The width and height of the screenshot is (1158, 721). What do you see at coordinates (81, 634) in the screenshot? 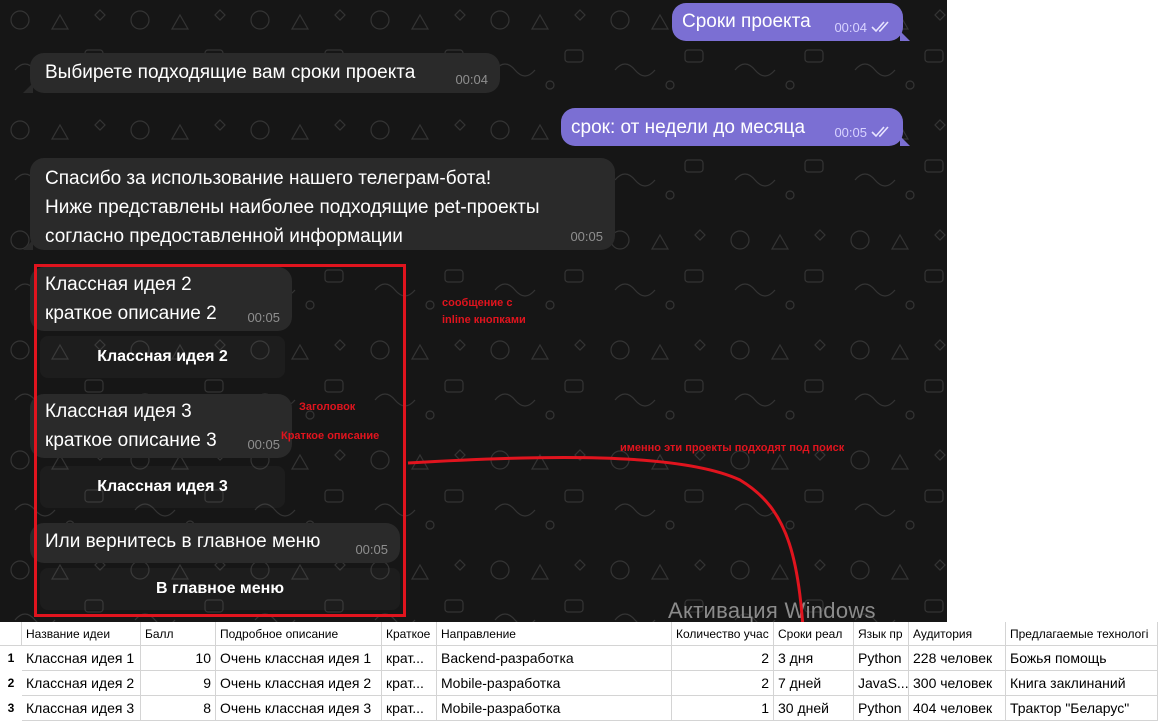
I see `column-header: Название идеи` at bounding box center [81, 634].